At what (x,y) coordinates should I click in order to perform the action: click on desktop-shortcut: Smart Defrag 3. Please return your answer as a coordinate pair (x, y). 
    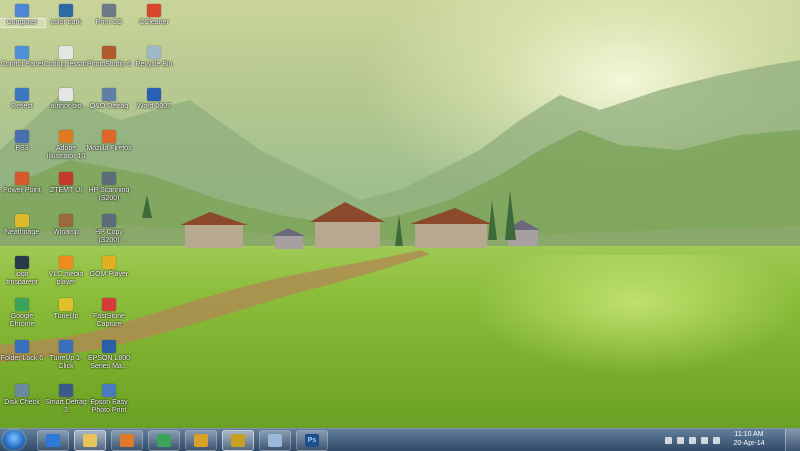
    Looking at the image, I should click on (66, 399).